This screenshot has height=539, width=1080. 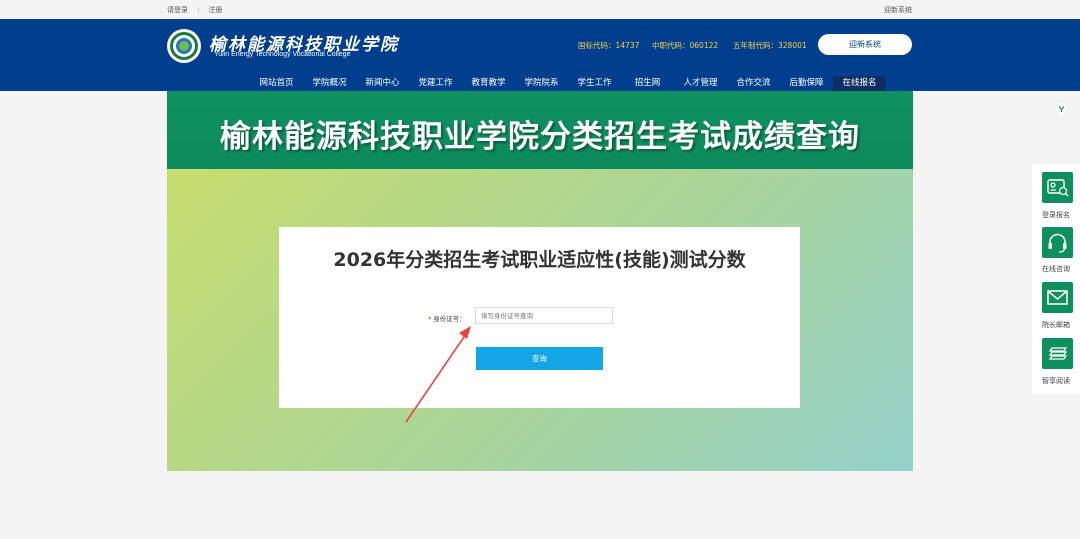 I want to click on required-mark: *, so click(x=430, y=319).